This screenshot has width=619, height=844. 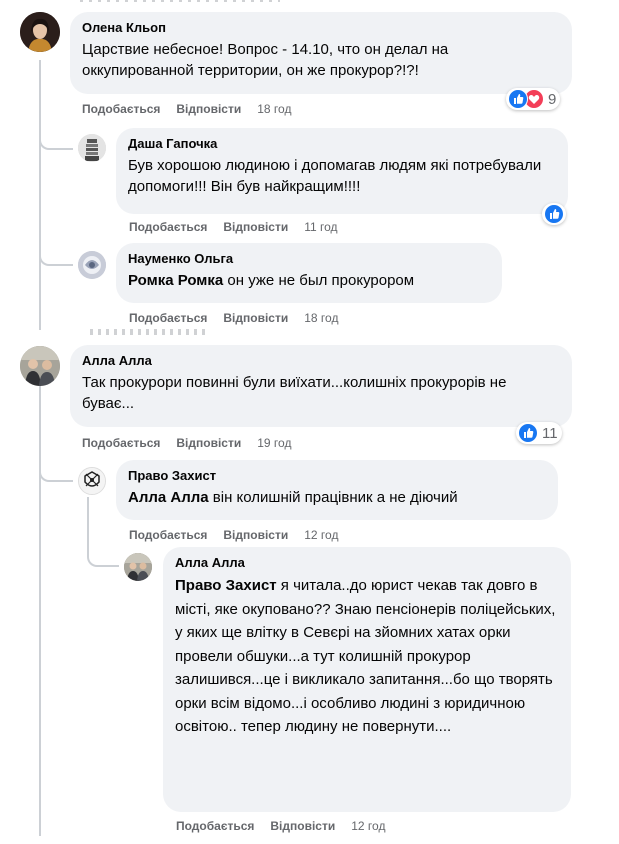 What do you see at coordinates (337, 476) in the screenshot?
I see `comment-author: Право Захист` at bounding box center [337, 476].